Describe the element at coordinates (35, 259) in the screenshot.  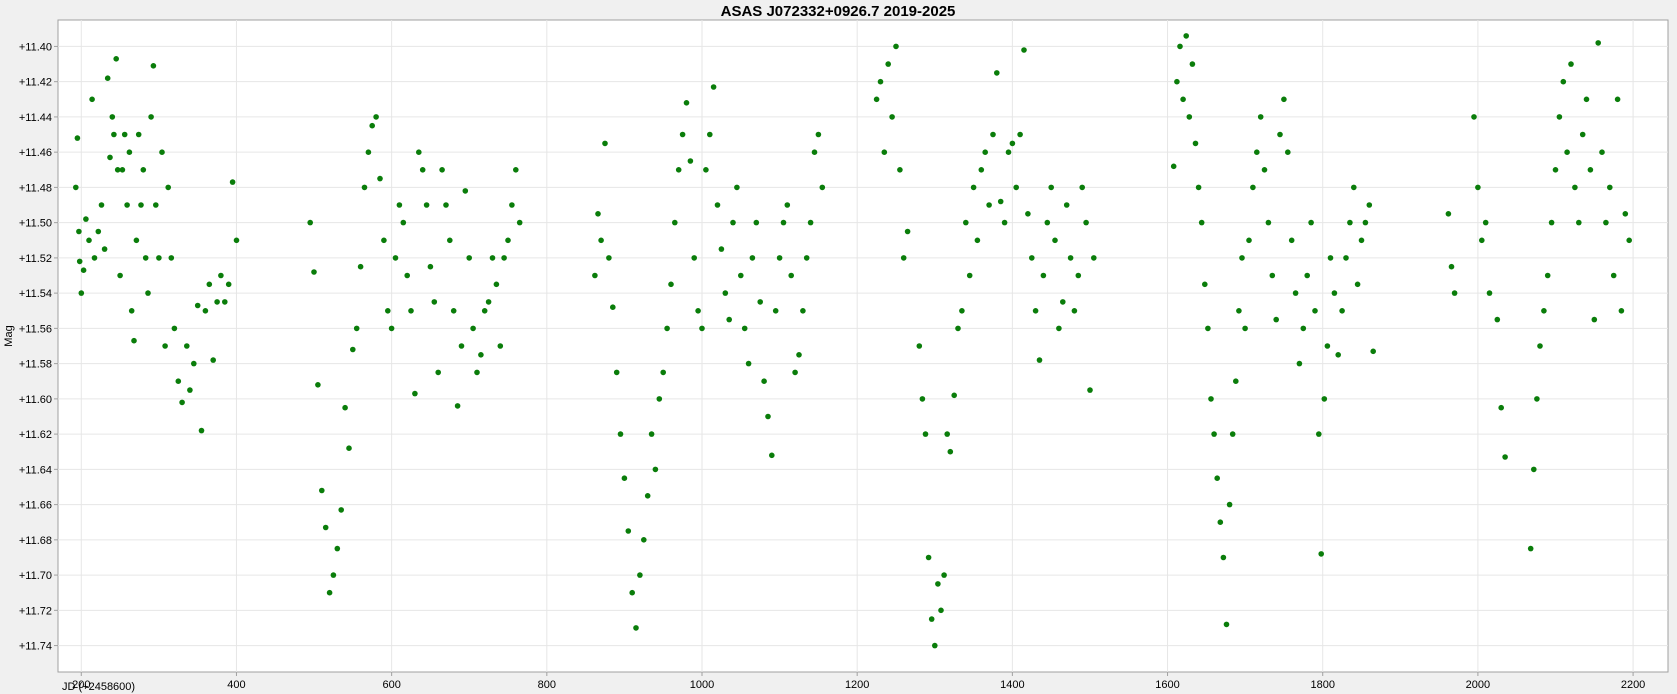
I see `y-tick-label: +11.52` at that location.